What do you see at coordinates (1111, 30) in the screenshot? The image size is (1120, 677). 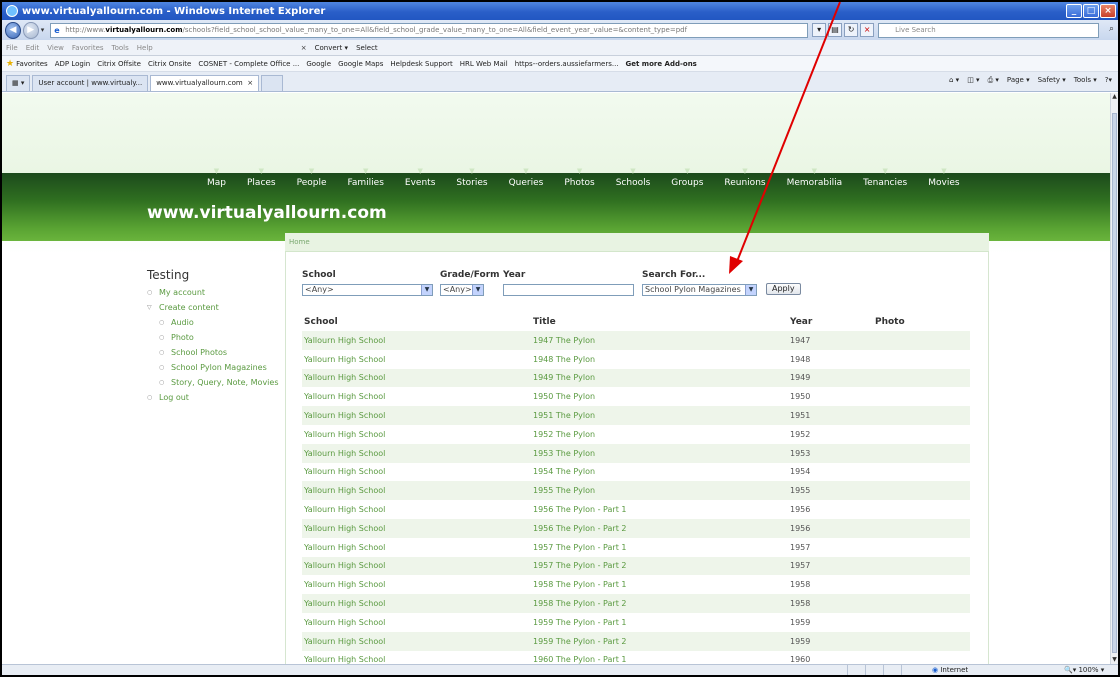 I see `search-icon: ⌕` at bounding box center [1111, 30].